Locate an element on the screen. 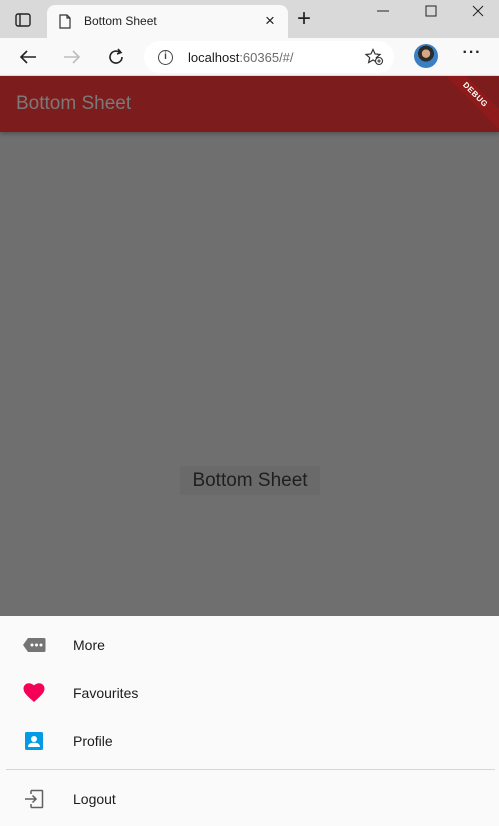 The image size is (499, 826). close-window-icon is located at coordinates (478, 11).